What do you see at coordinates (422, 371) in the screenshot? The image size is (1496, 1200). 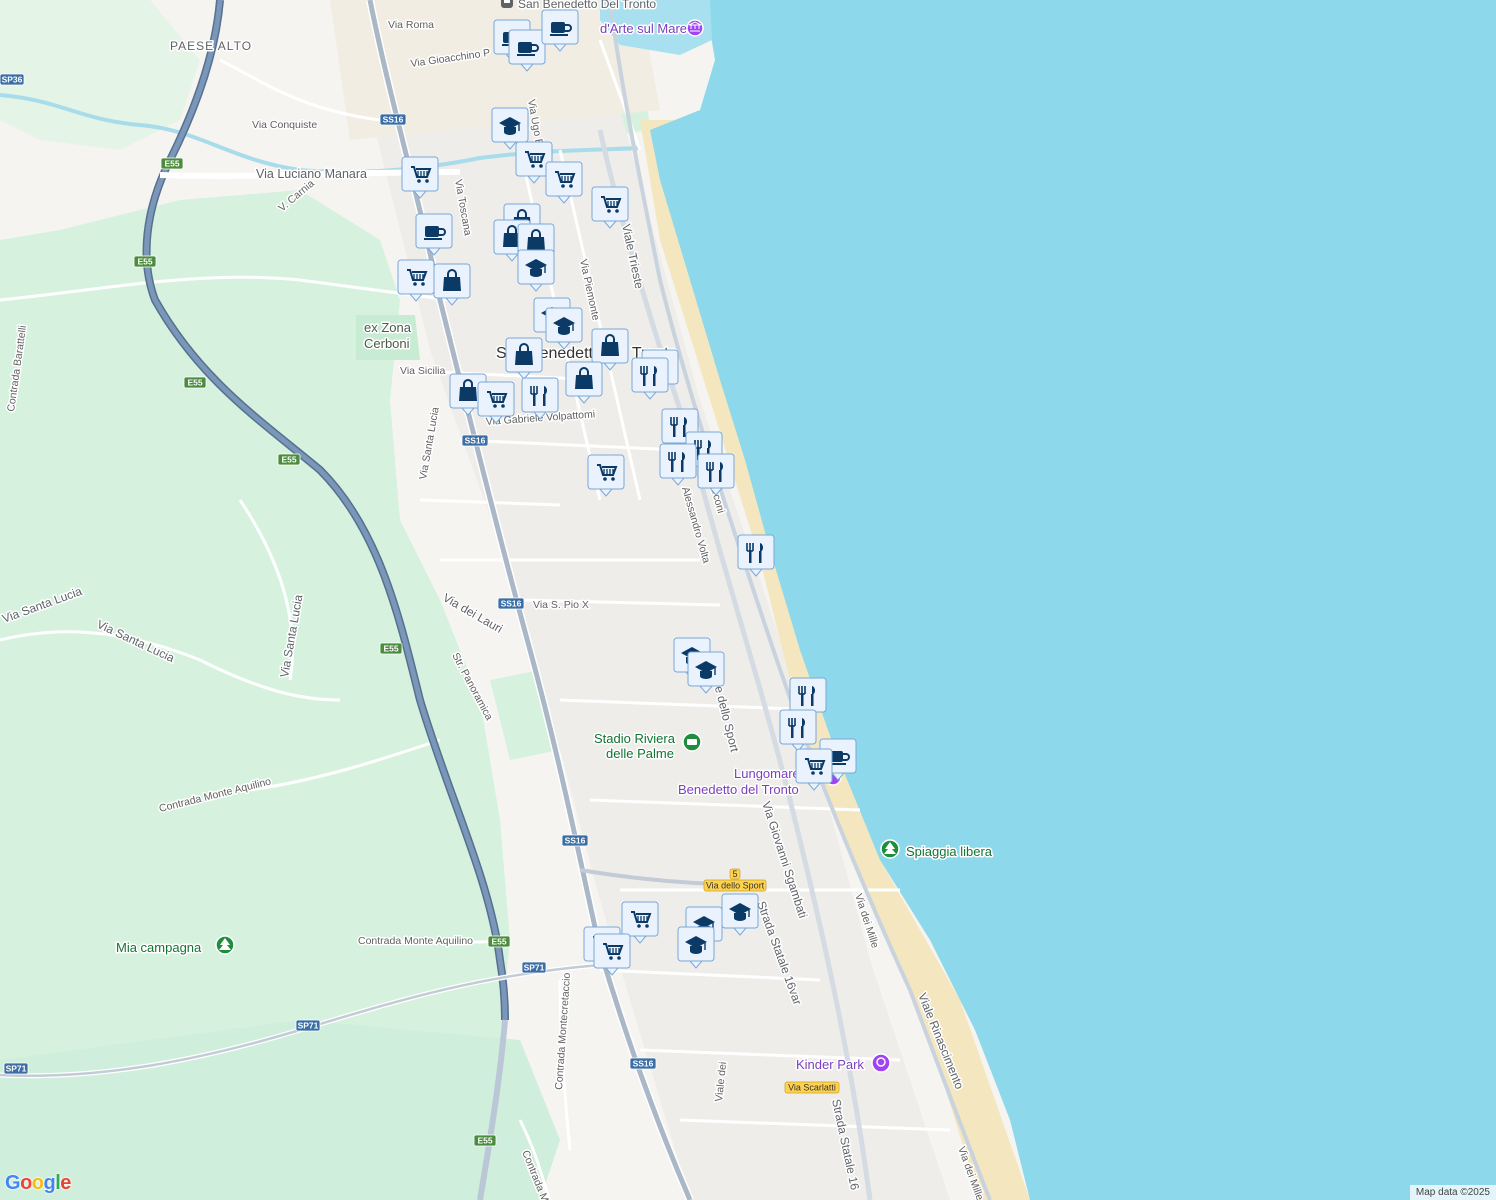 I see `label-via-sicilia: Via Sicilia` at bounding box center [422, 371].